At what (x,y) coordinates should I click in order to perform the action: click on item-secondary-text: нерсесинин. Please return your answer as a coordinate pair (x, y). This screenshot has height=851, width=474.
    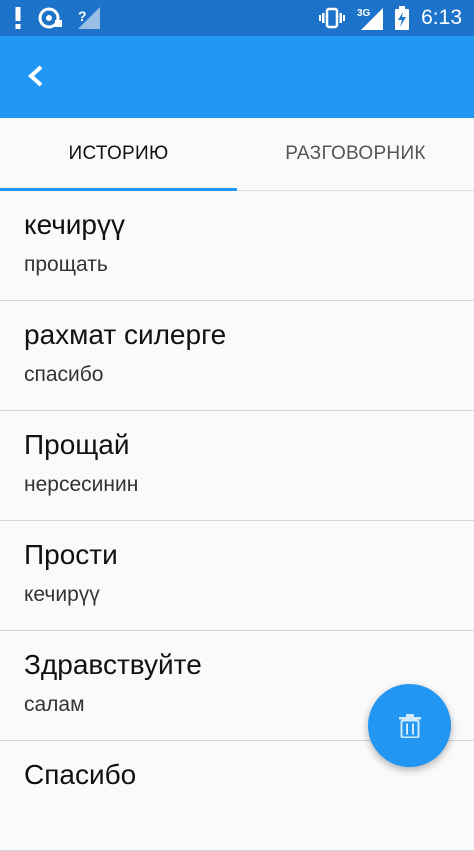
    Looking at the image, I should click on (81, 484).